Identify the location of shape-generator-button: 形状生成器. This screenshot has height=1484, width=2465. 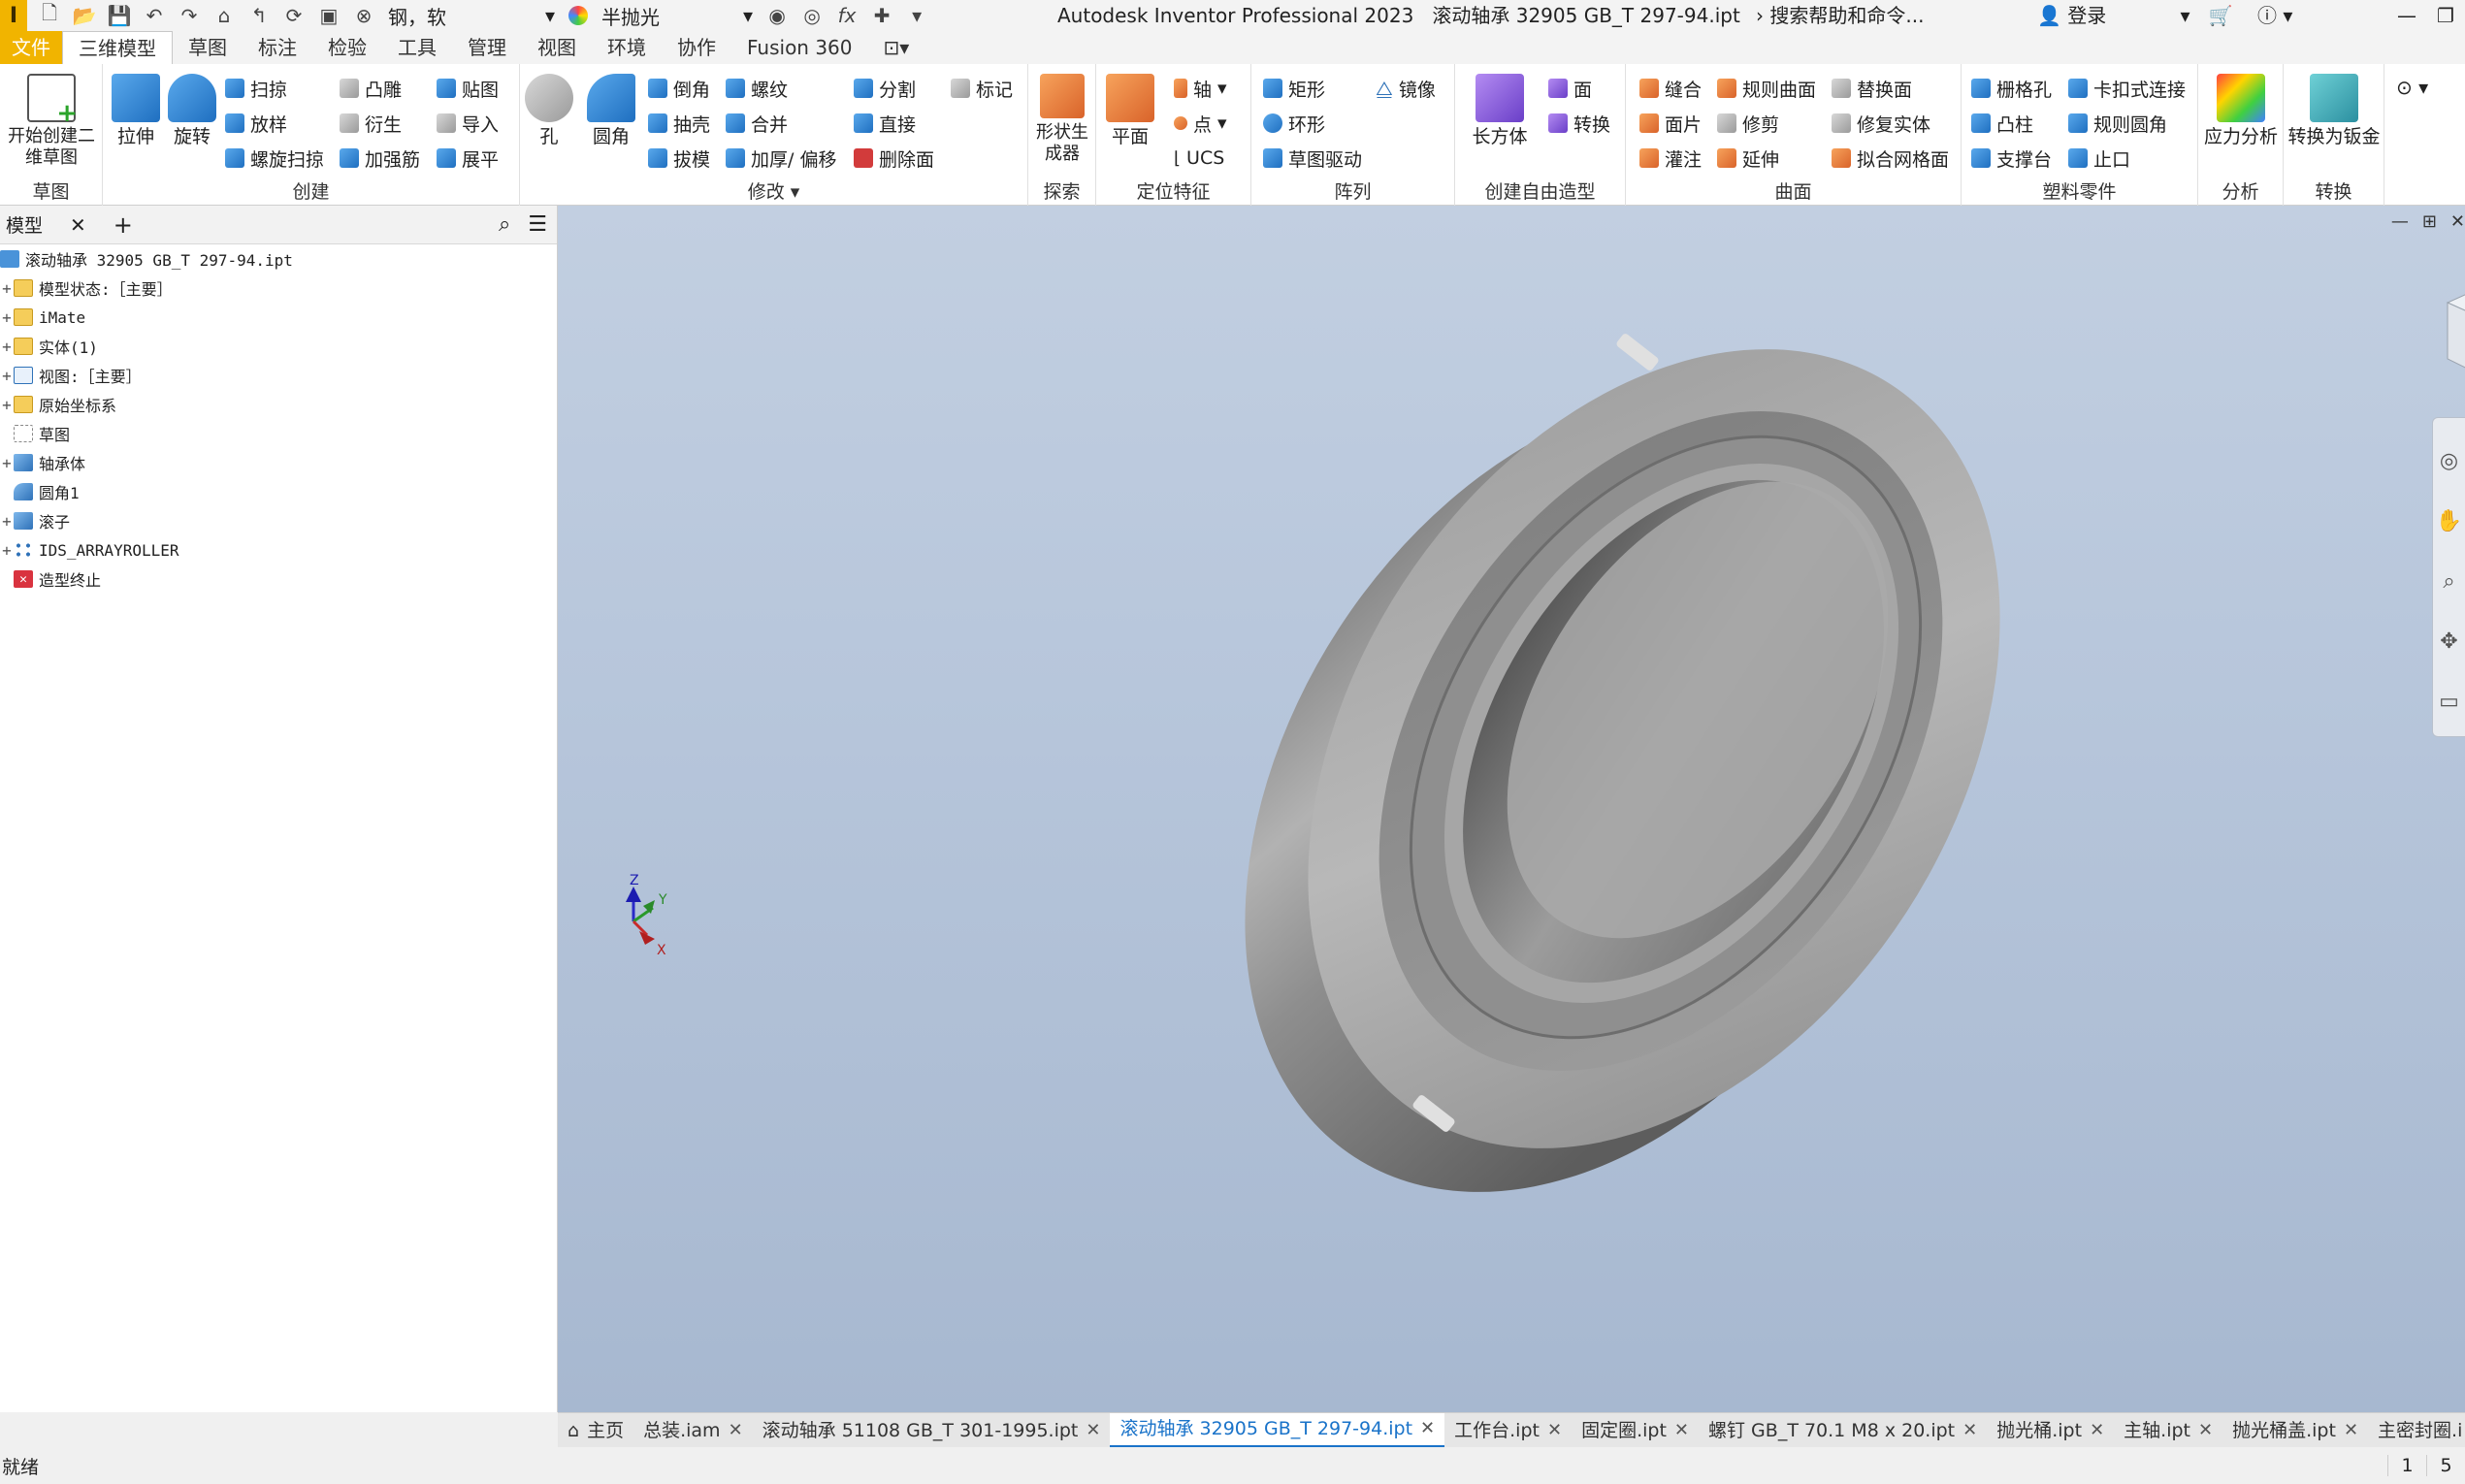
(1062, 119).